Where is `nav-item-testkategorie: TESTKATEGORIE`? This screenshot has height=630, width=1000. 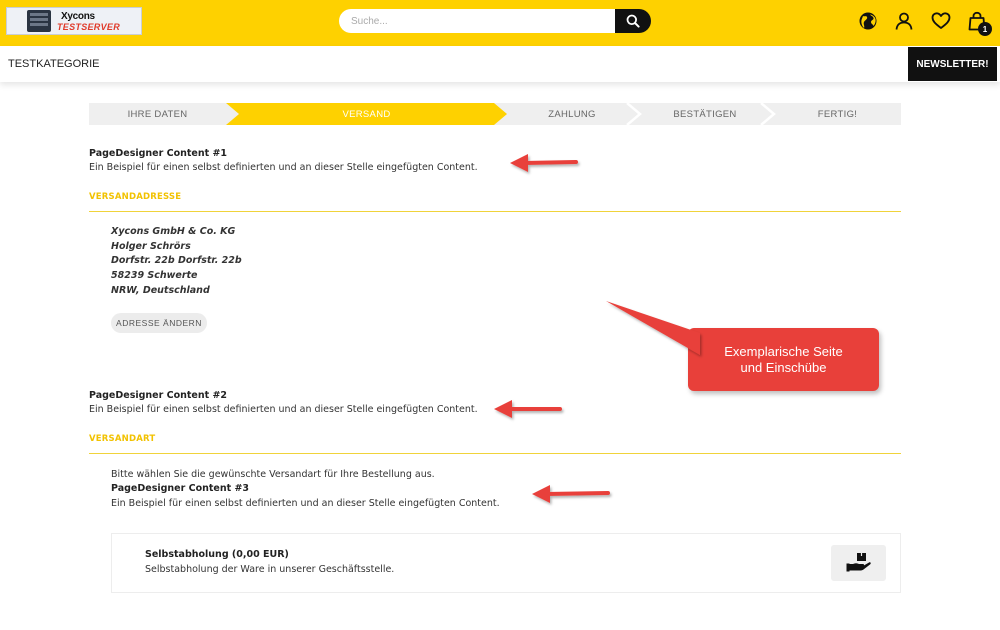 nav-item-testkategorie: TESTKATEGORIE is located at coordinates (53, 64).